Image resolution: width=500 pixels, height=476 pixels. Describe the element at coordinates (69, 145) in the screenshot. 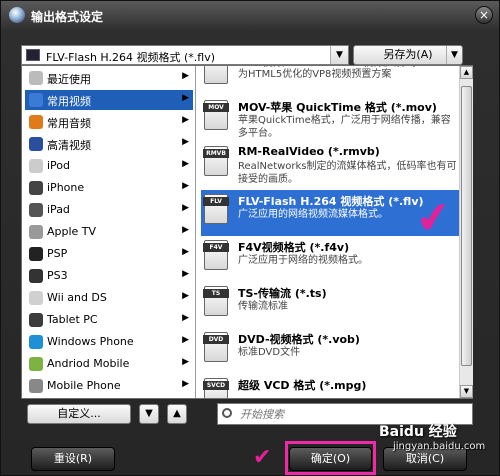

I see `category-label: 高清视频` at that location.